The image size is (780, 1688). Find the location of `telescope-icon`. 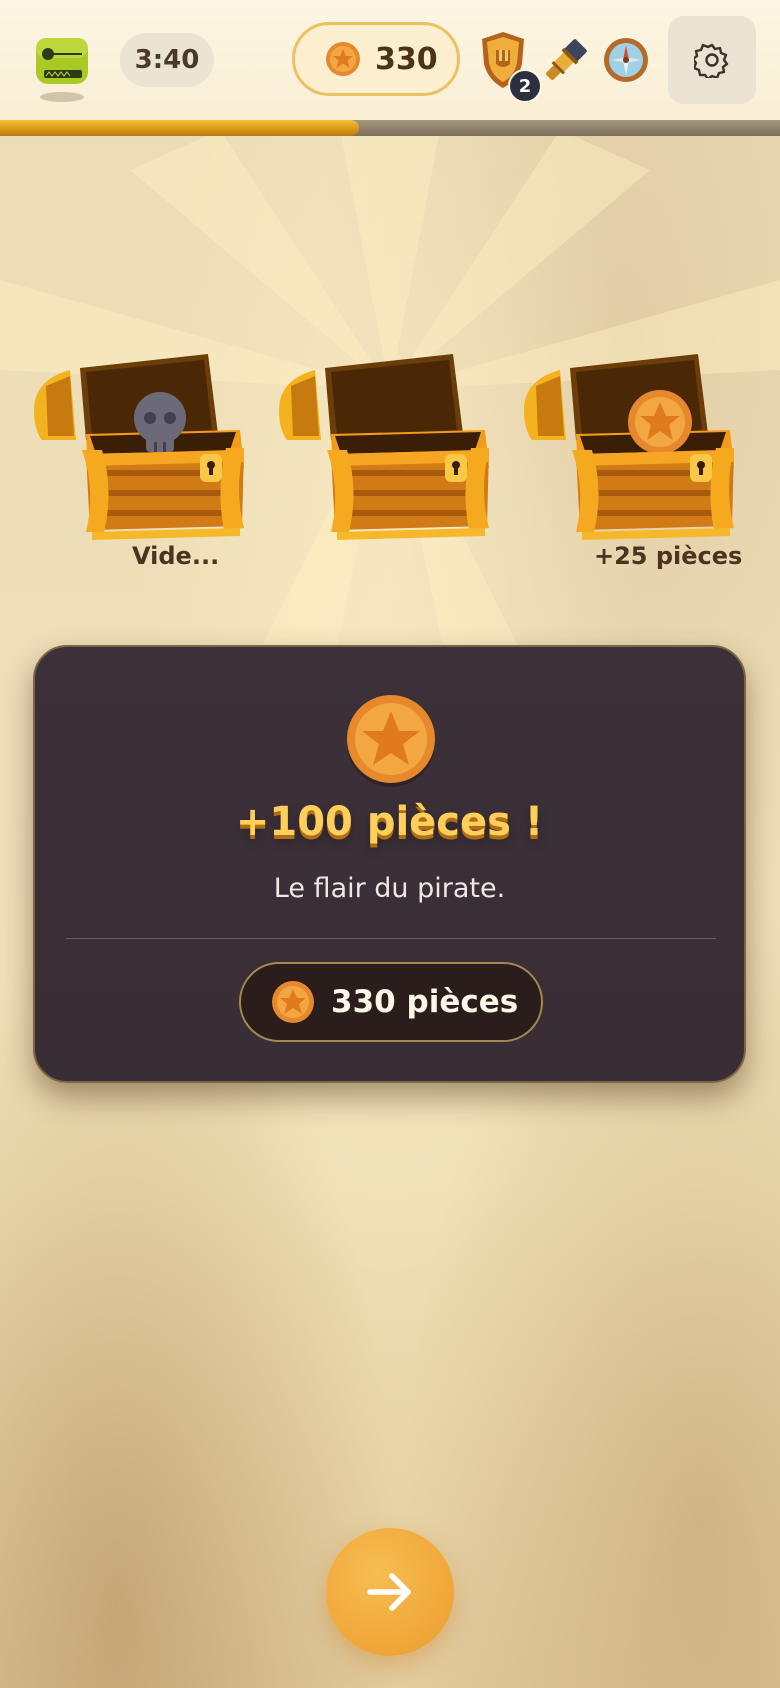

telescope-icon is located at coordinates (565, 61).